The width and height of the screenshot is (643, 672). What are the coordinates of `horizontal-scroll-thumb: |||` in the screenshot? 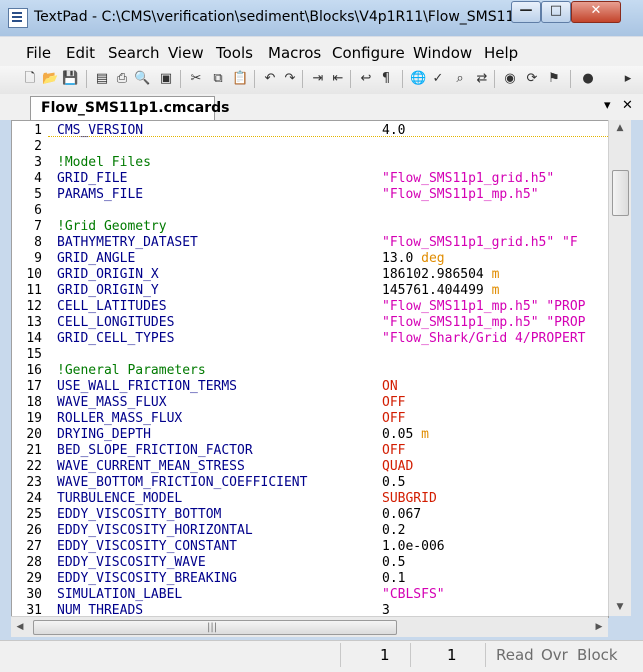 It's located at (215, 627).